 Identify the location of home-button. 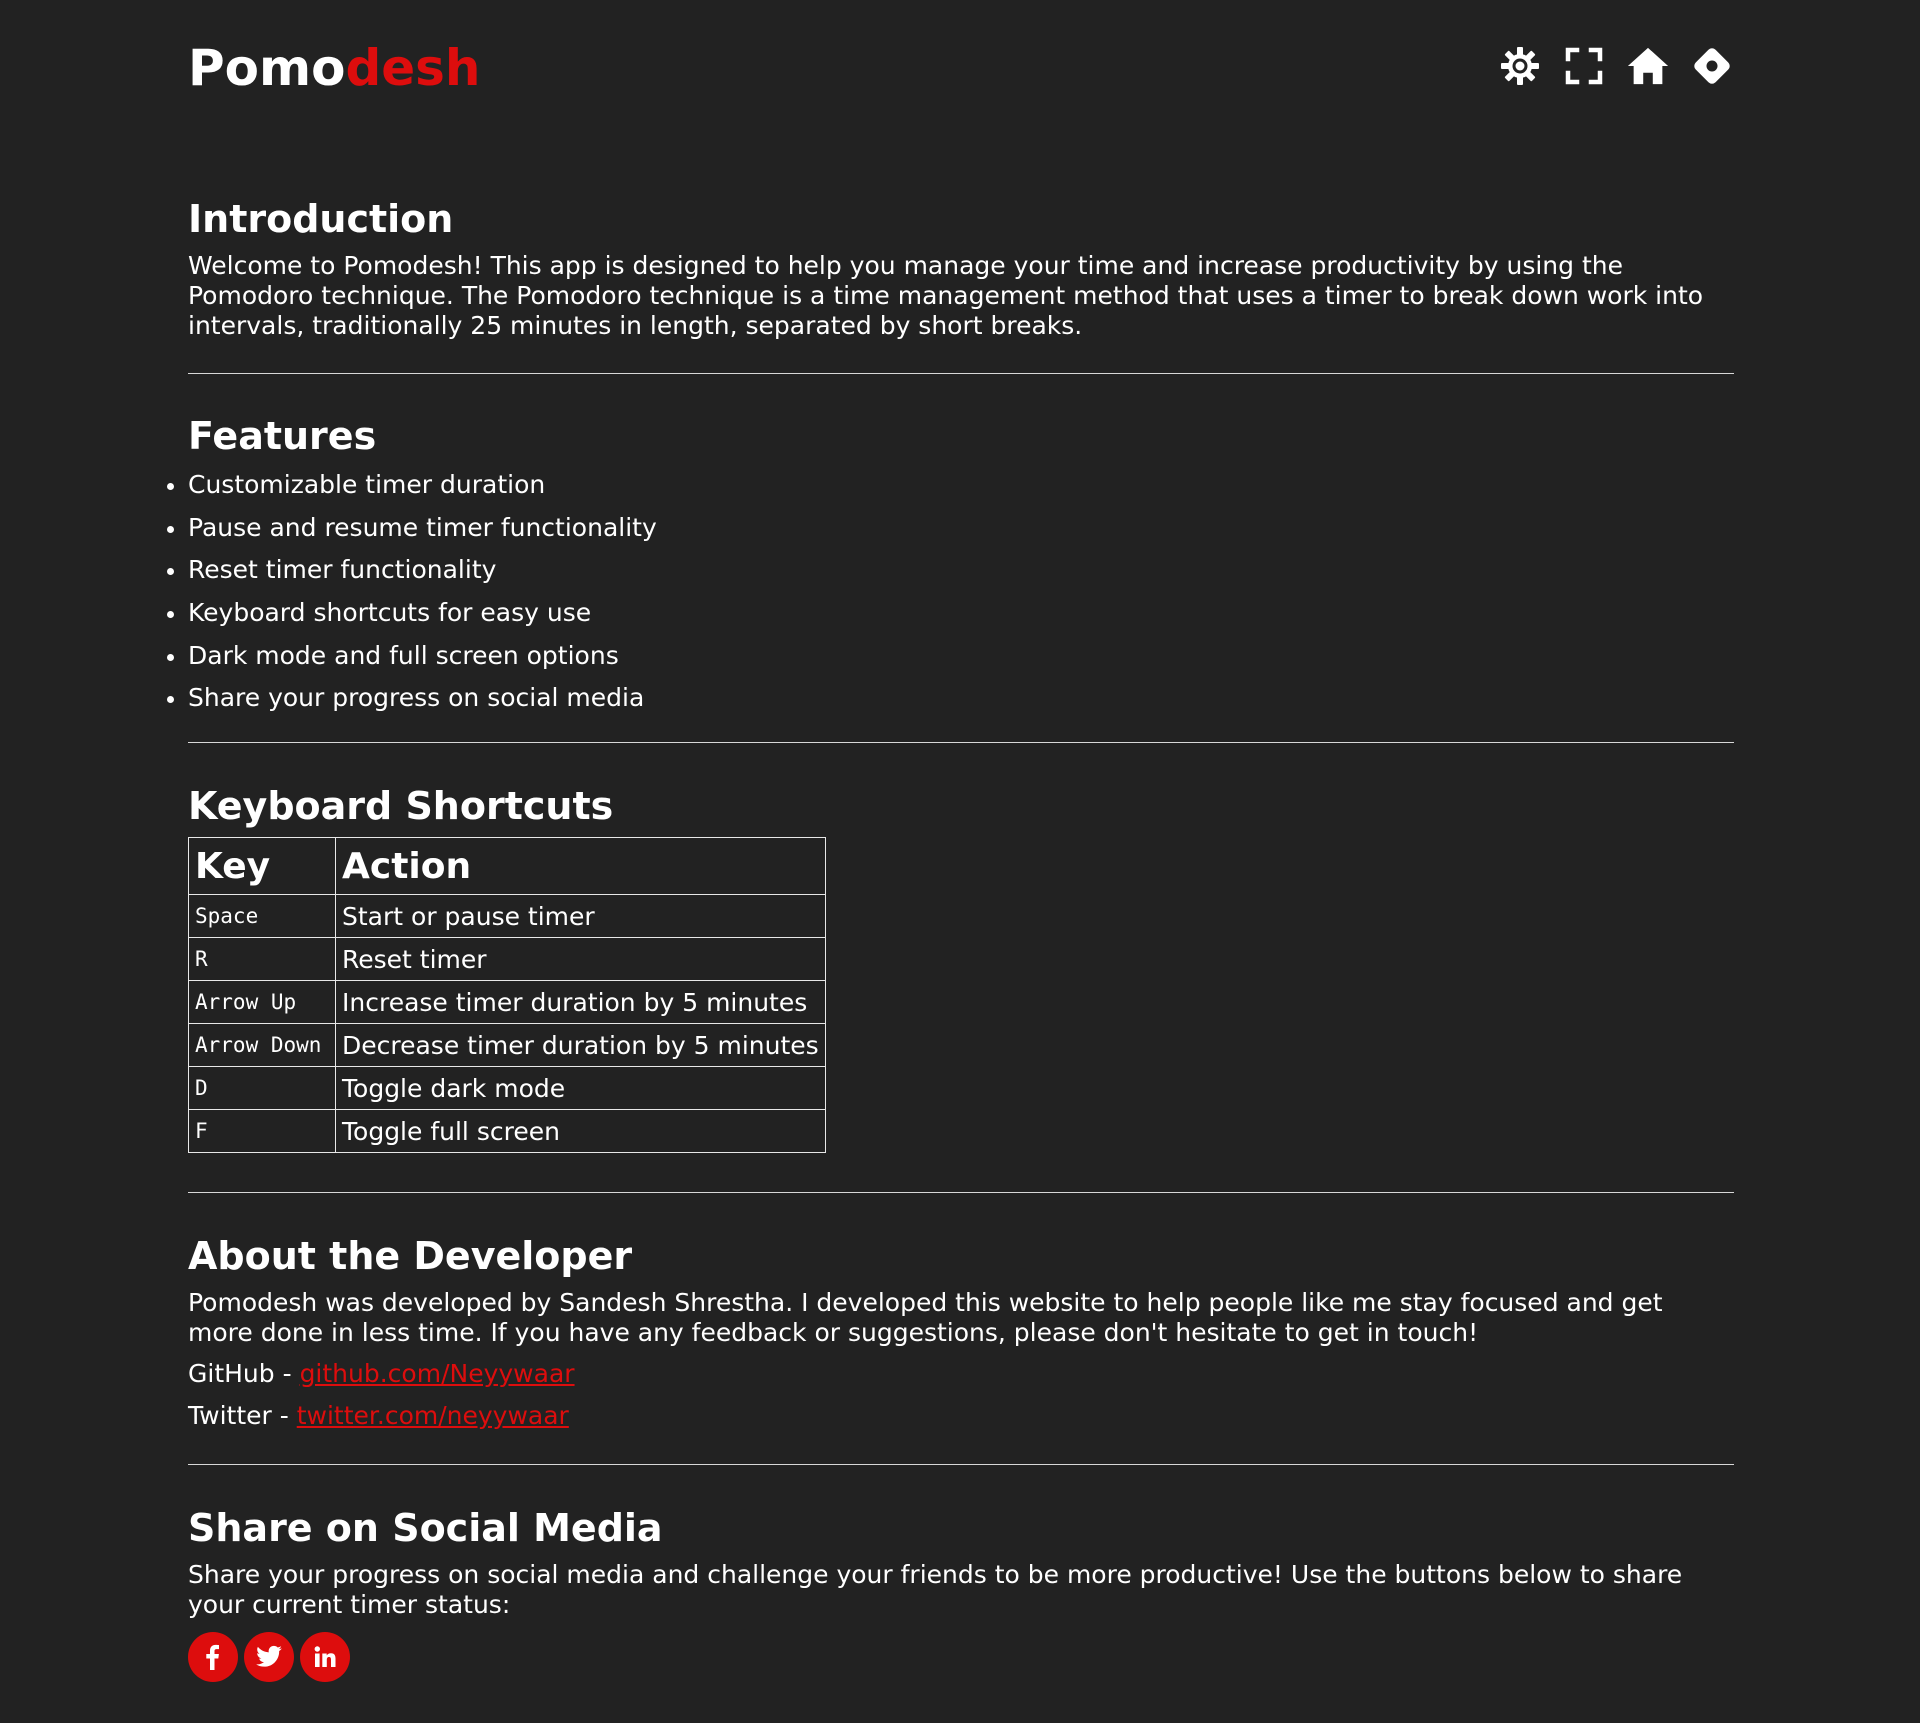
(1648, 66).